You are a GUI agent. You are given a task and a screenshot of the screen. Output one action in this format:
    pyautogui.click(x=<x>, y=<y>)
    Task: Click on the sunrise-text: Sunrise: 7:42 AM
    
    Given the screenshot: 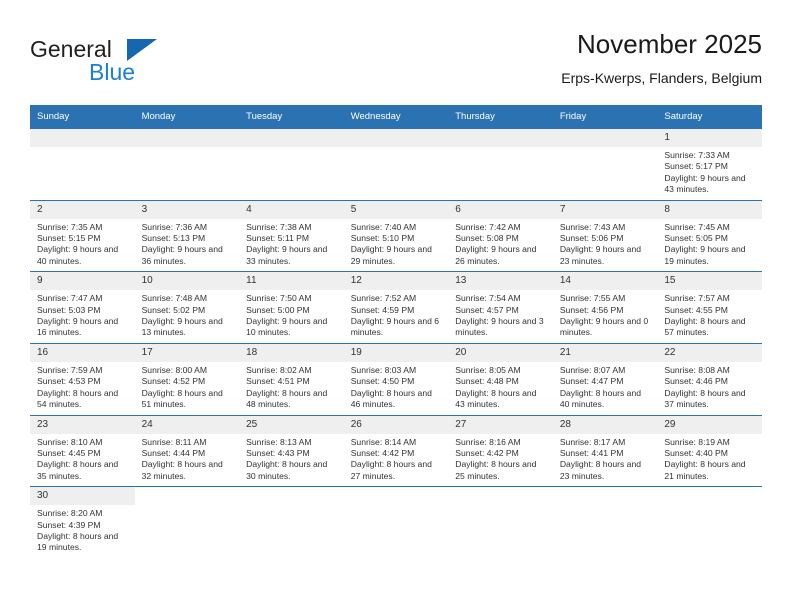 What is the action you would take?
    pyautogui.click(x=488, y=226)
    